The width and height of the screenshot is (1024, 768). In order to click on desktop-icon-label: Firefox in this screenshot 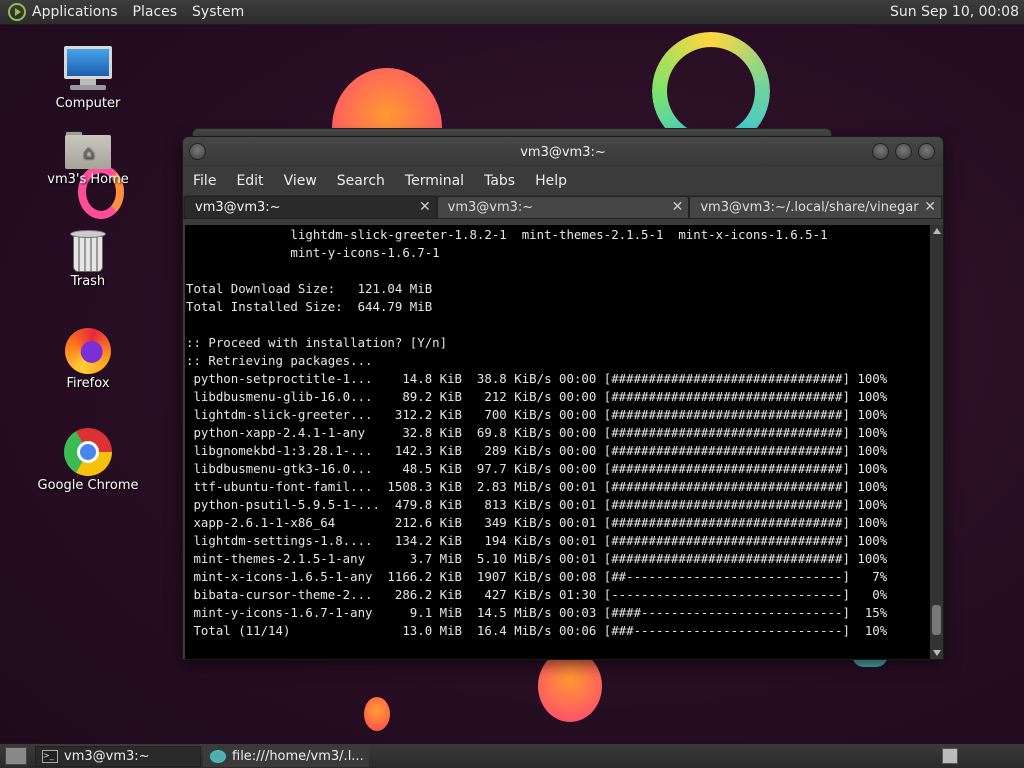, I will do `click(88, 383)`.